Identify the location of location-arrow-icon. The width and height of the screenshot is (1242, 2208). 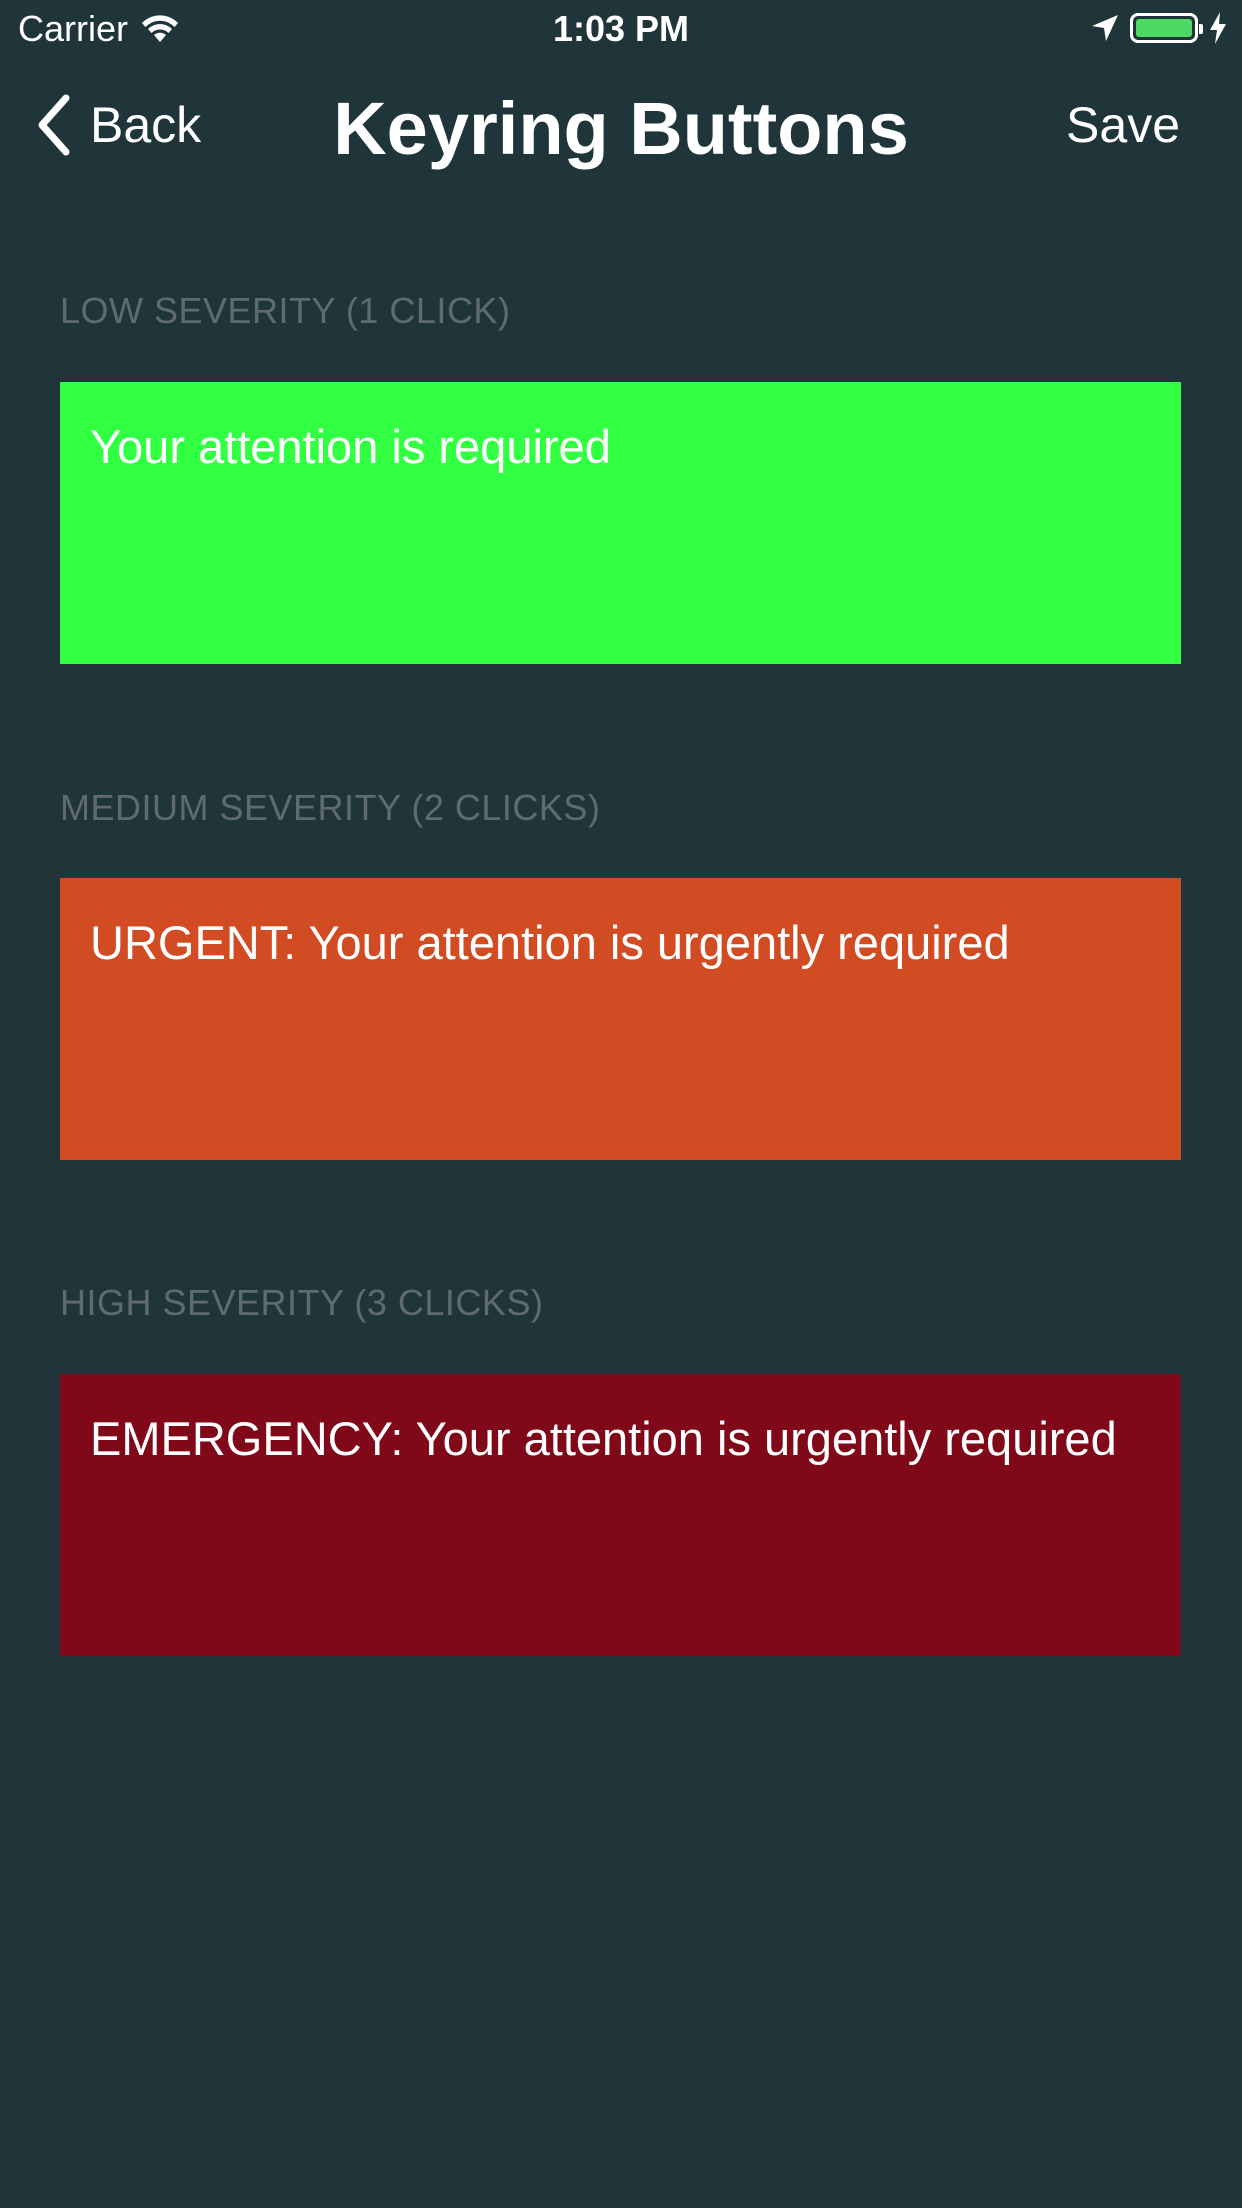
(1105, 28).